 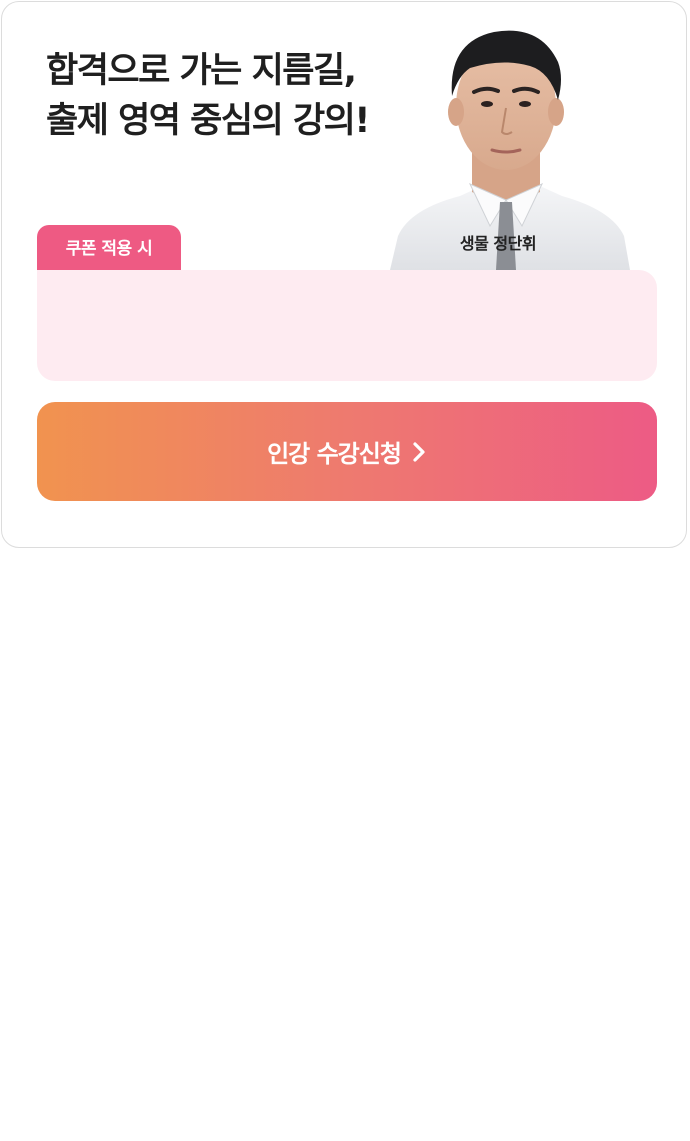 I want to click on coupon-tab-label: 쿠폰 적용 시, so click(x=109, y=248).